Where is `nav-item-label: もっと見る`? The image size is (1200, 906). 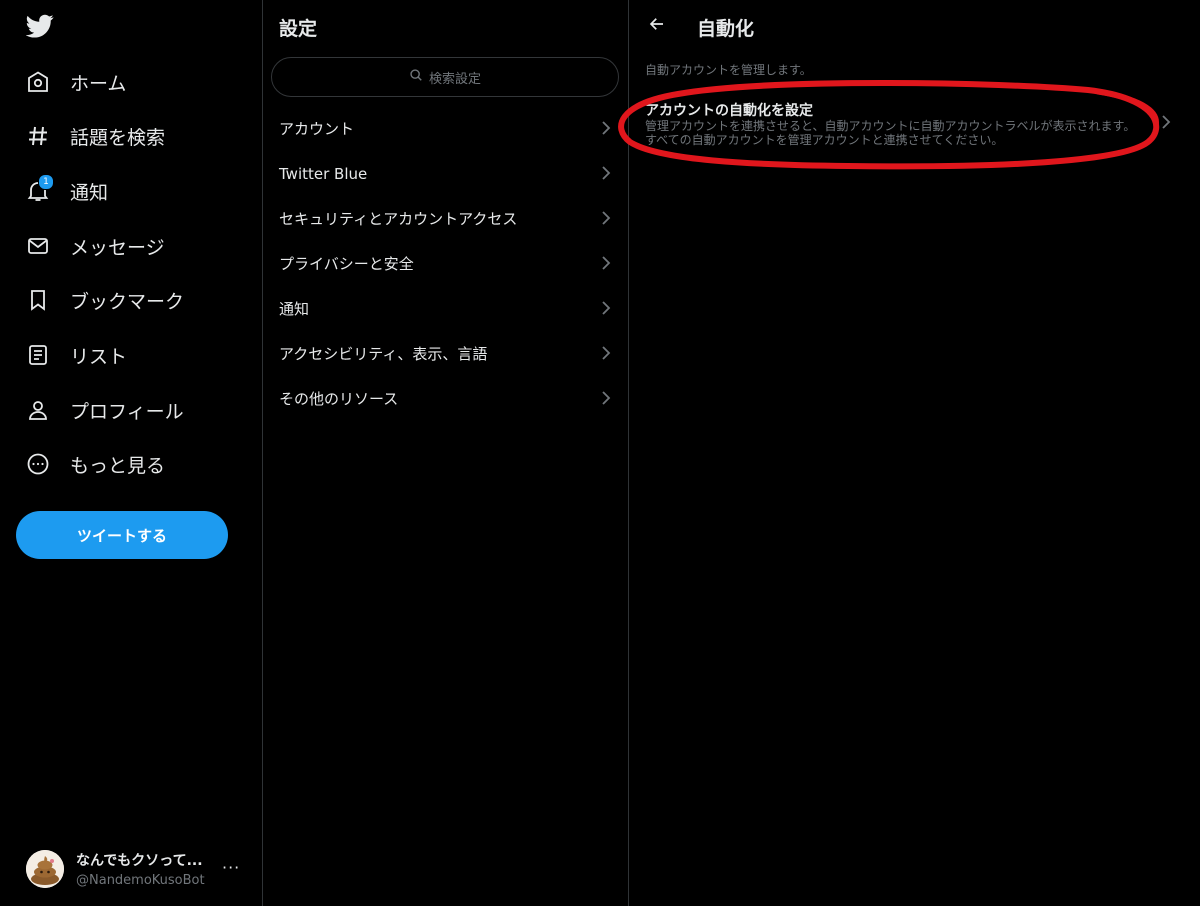
nav-item-label: もっと見る is located at coordinates (118, 465).